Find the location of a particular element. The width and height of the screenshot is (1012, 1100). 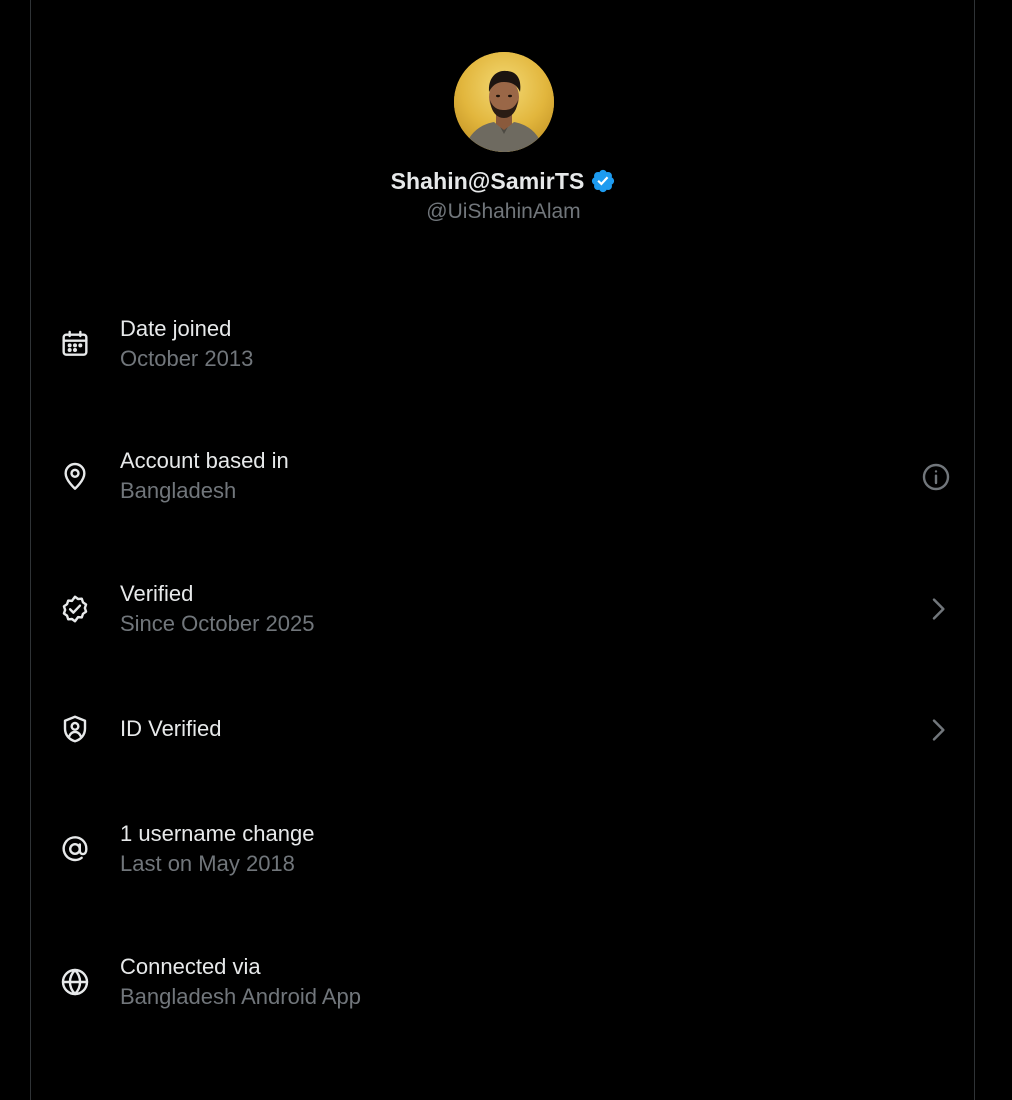

info-row-subtitle: Last on May 2018 is located at coordinates (207, 863).